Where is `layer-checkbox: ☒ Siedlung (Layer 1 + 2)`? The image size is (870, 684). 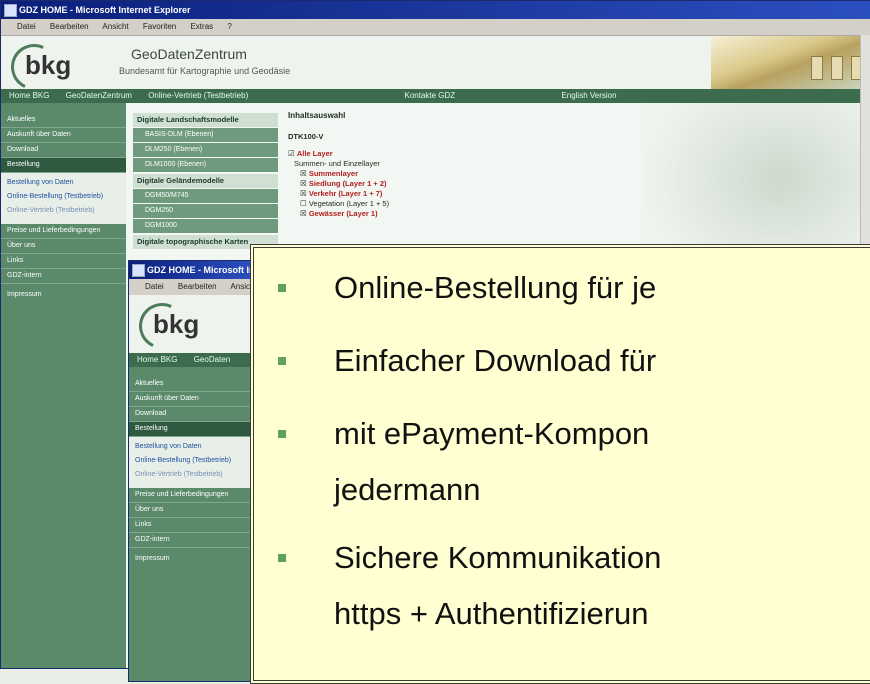
layer-checkbox: ☒ Siedlung (Layer 1 + 2) is located at coordinates (418, 184).